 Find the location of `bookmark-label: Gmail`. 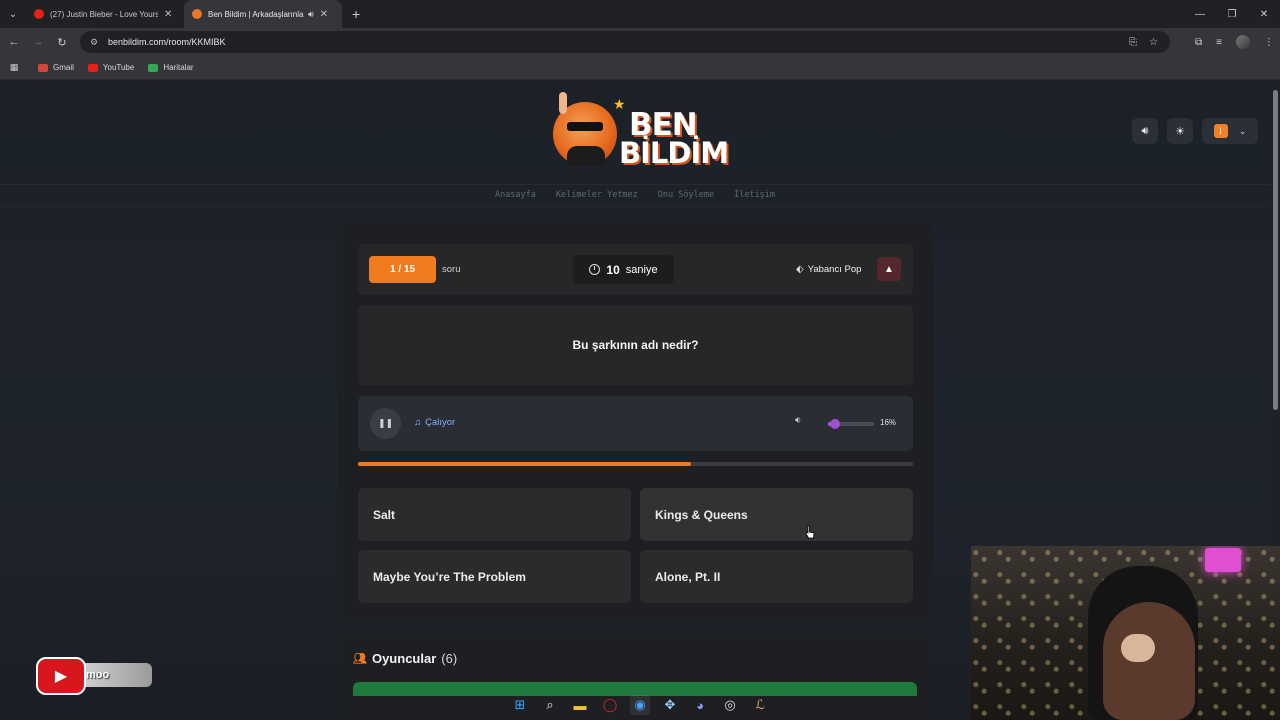

bookmark-label: Gmail is located at coordinates (63, 67).